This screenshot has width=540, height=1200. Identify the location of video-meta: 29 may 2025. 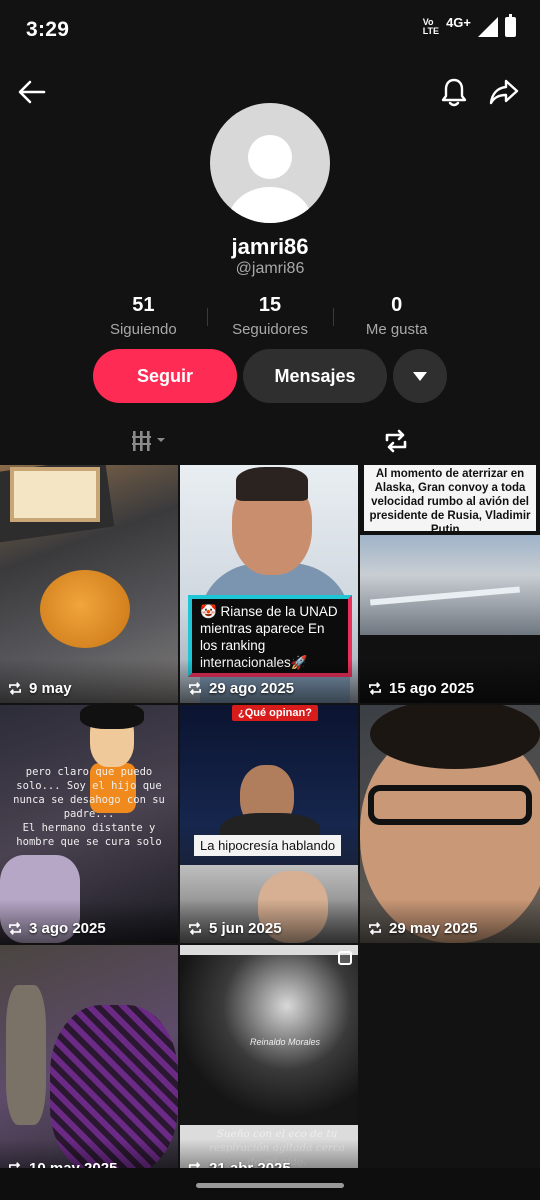
(422, 928).